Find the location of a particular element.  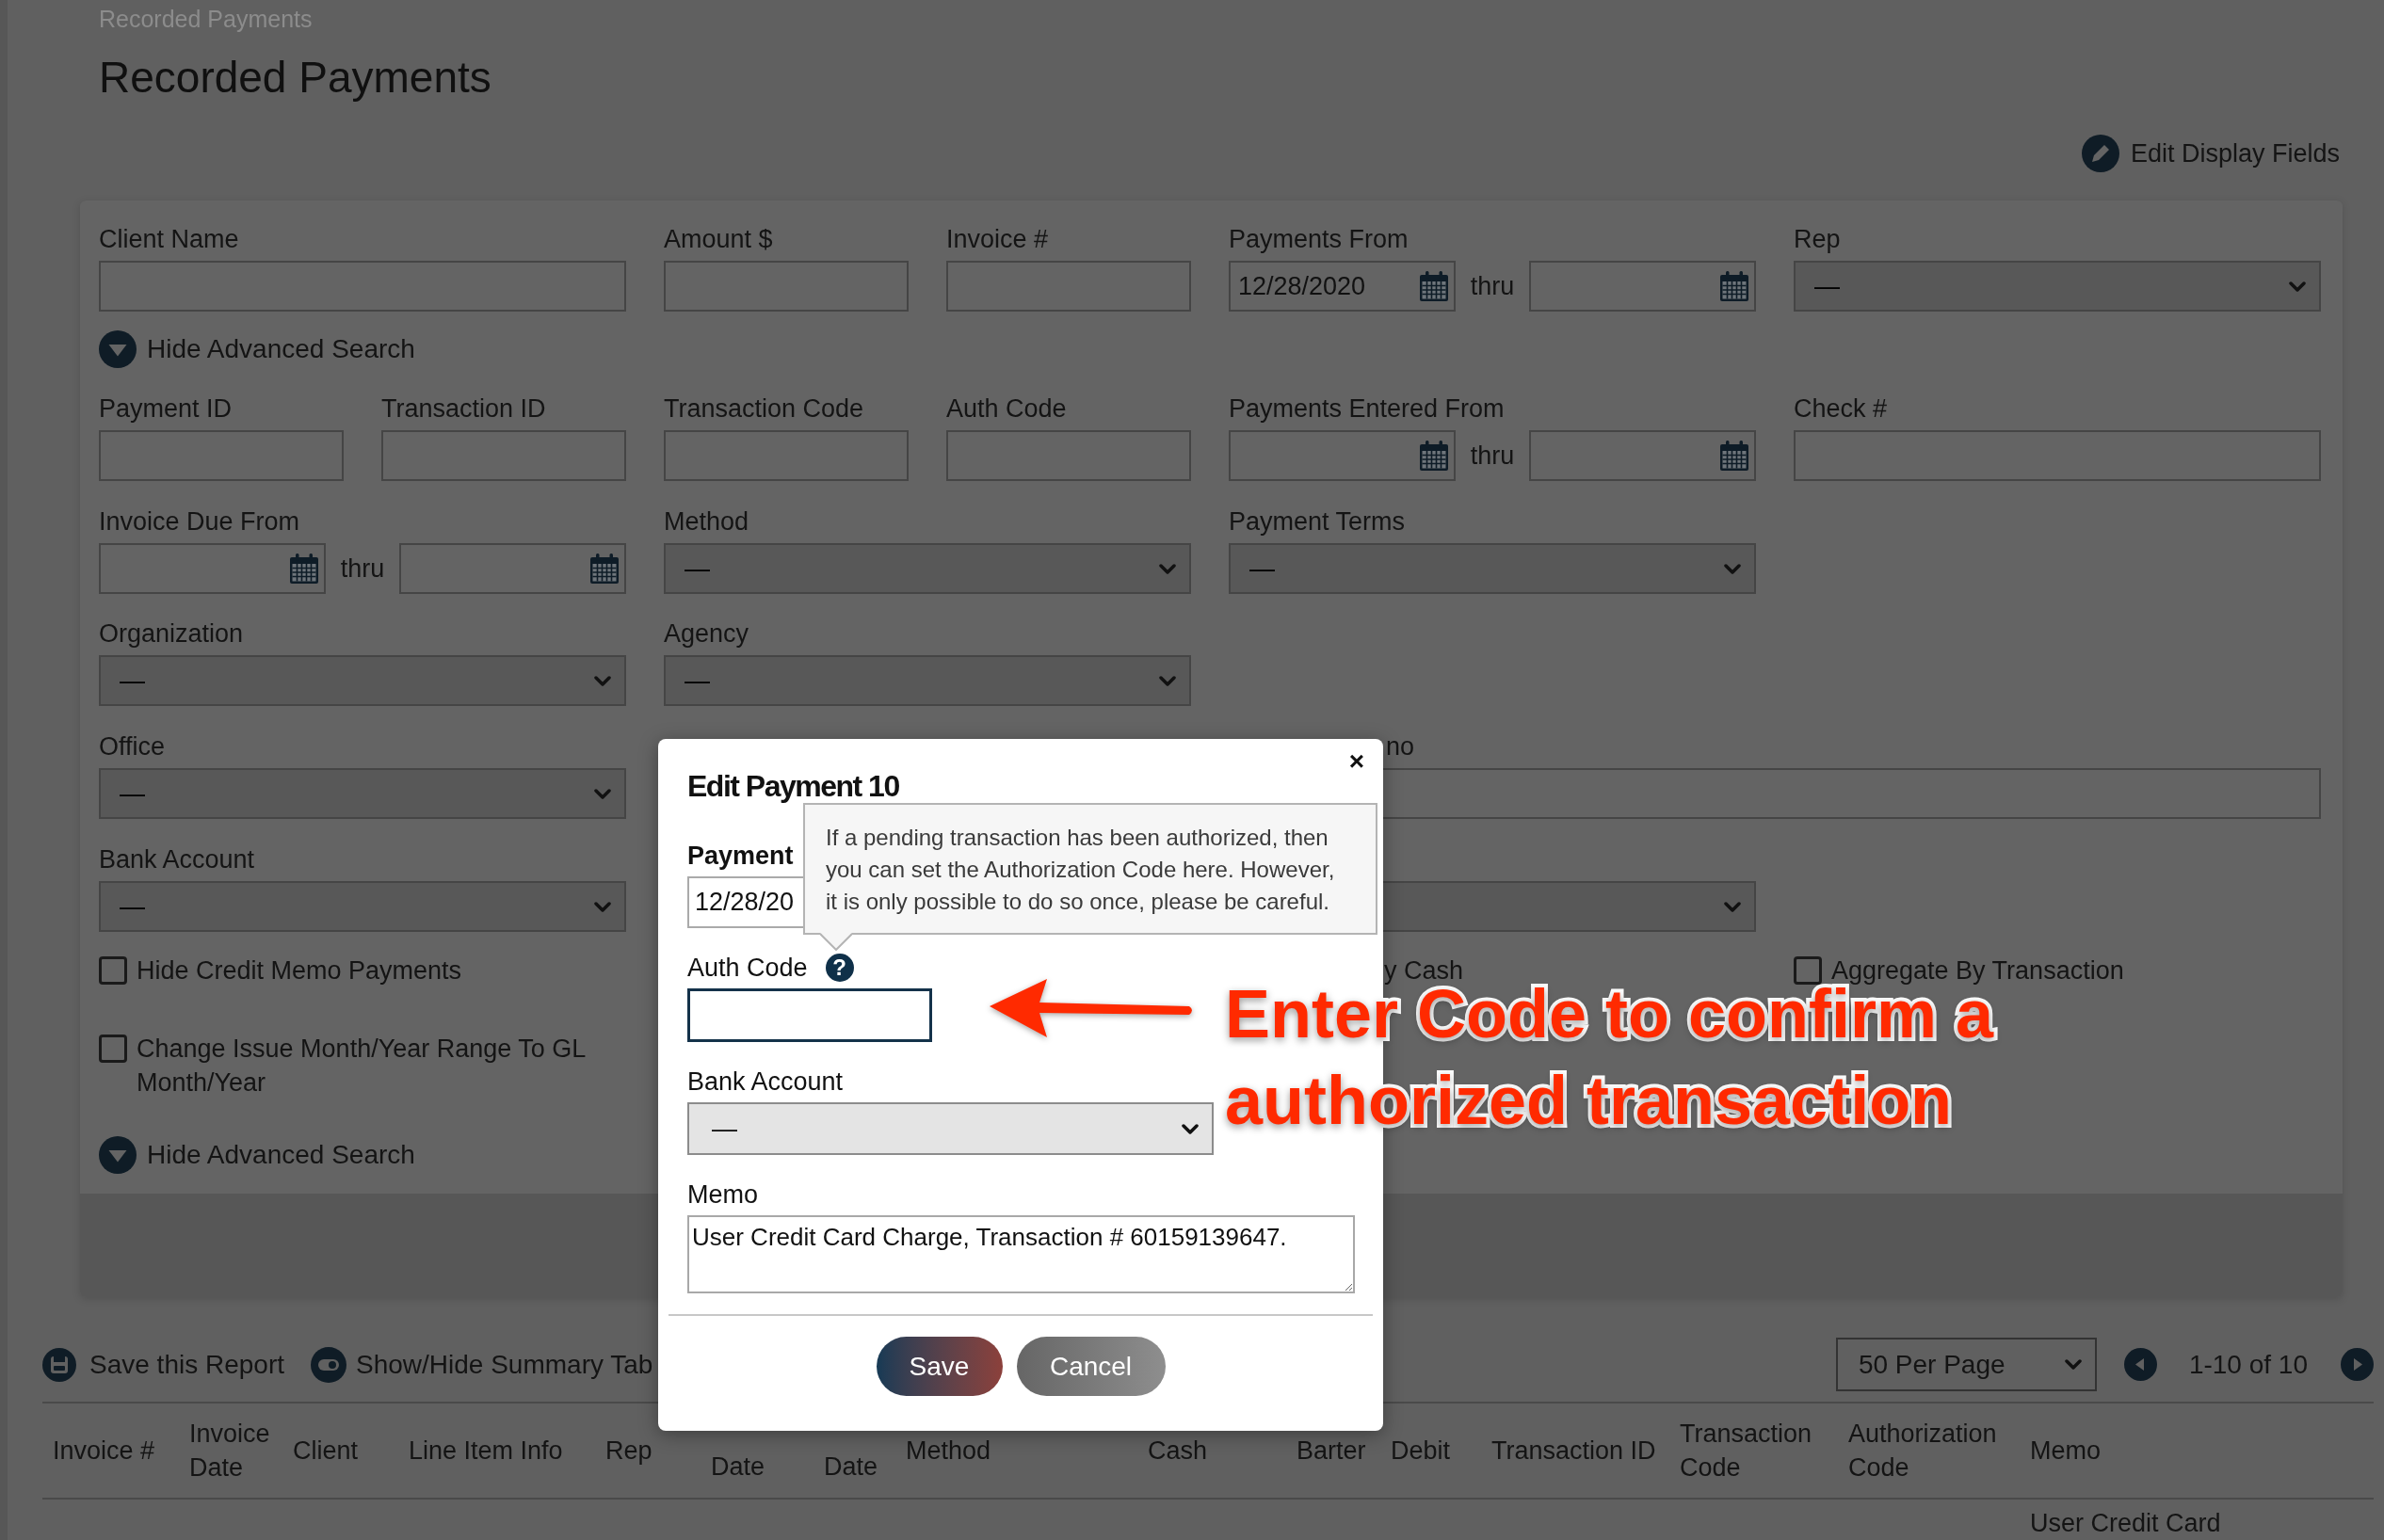

close-button: × is located at coordinates (1356, 761).